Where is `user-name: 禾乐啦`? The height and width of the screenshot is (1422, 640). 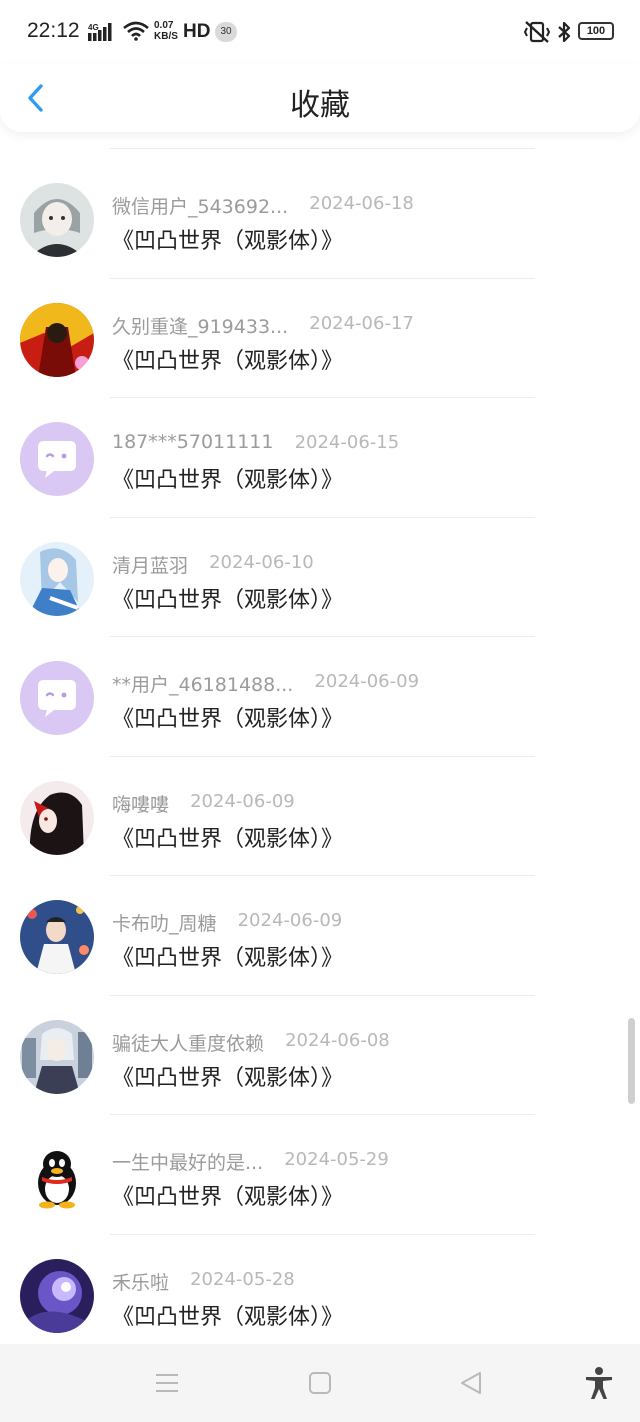 user-name: 禾乐啦 is located at coordinates (141, 1282).